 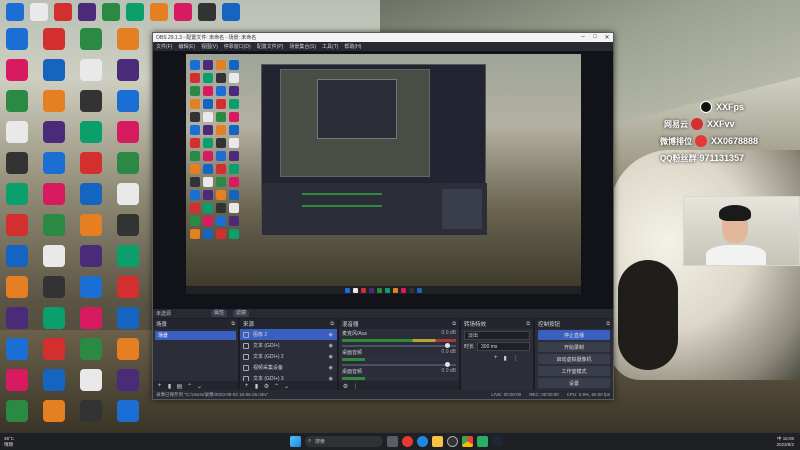 I want to click on steam-icon, so click(x=497, y=441).